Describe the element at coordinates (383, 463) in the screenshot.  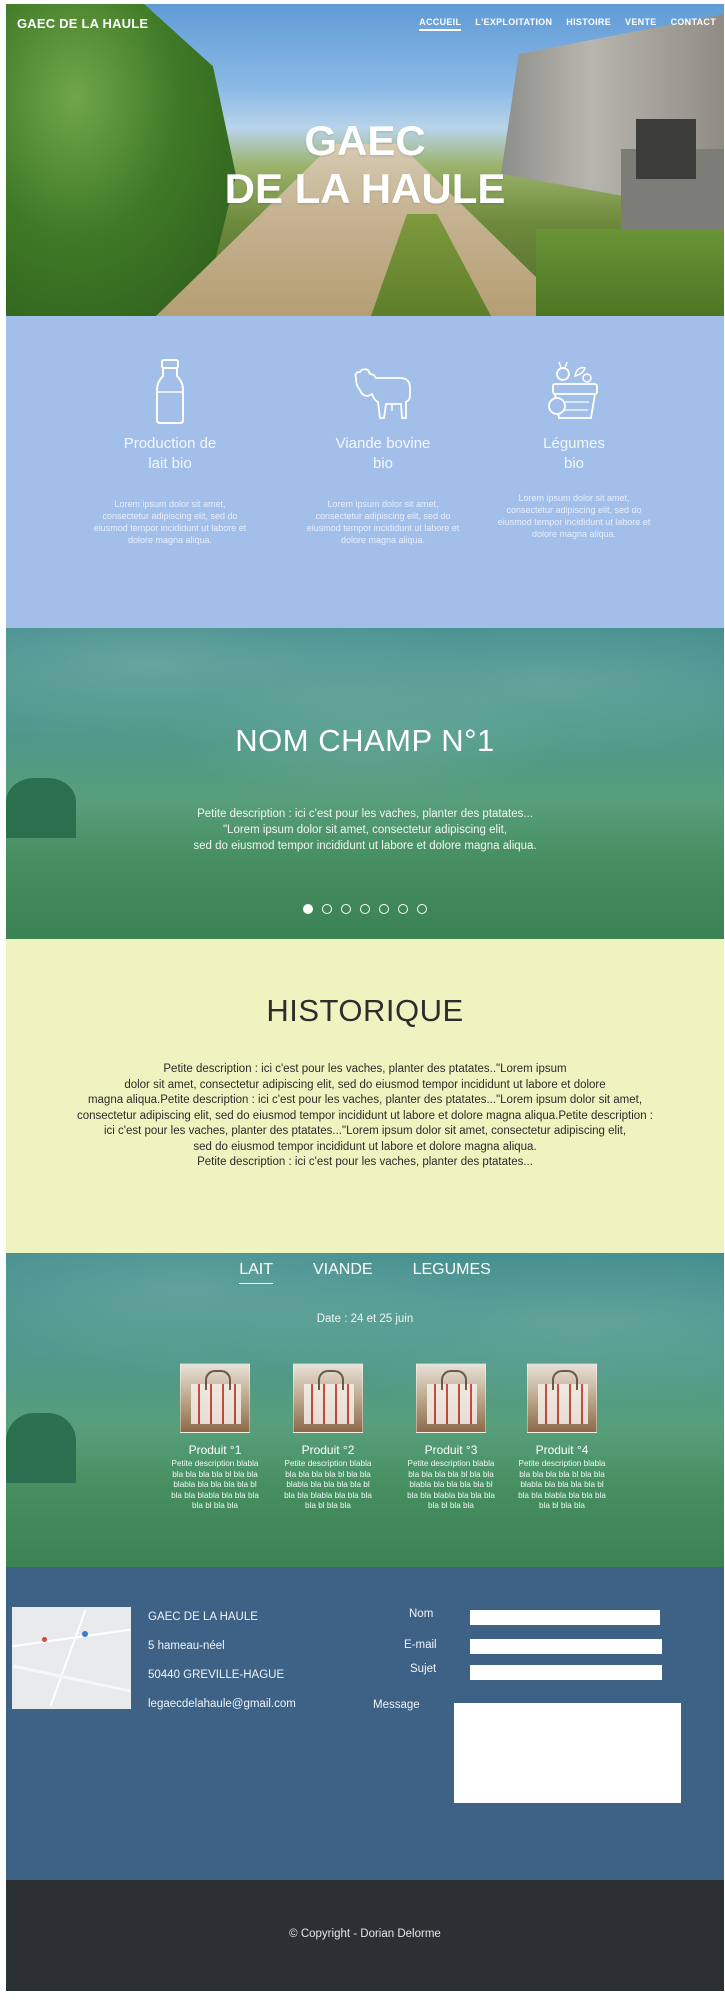
I see `service-meat-title-line2: bio` at that location.